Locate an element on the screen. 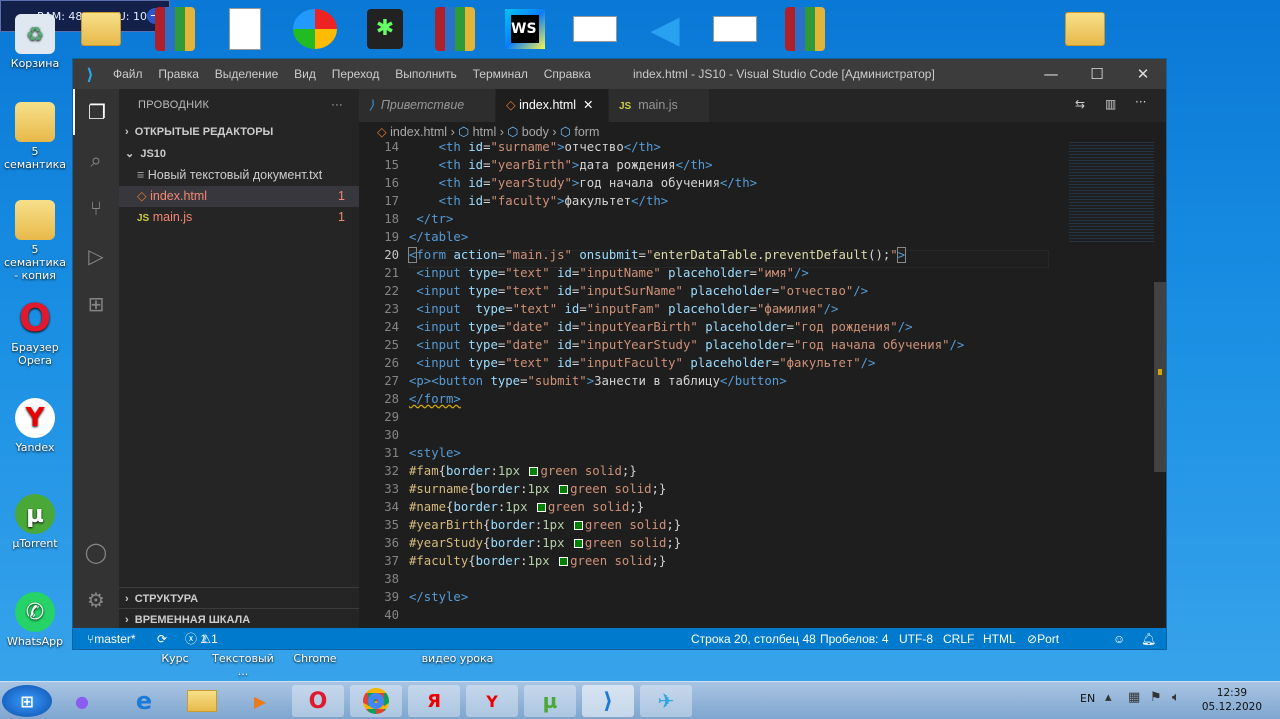 Image resolution: width=1280 pixels, height=719 pixels. encoding: UTF-8 is located at coordinates (916, 638).